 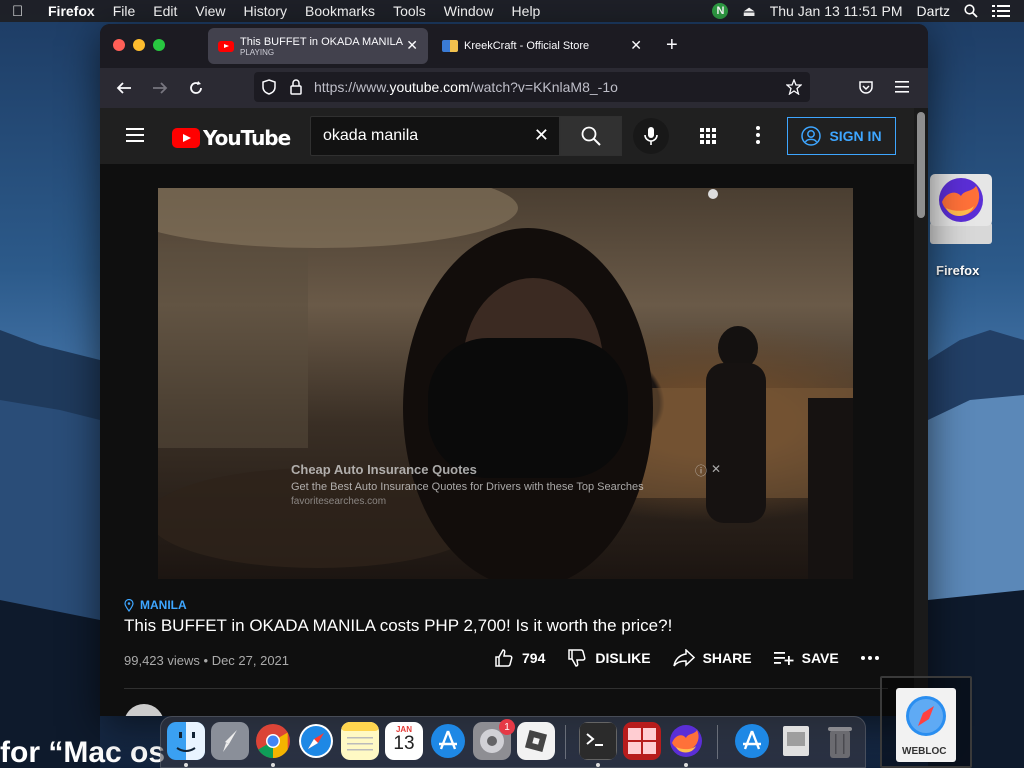 What do you see at coordinates (507, 727) in the screenshot?
I see `notification-badge: 1` at bounding box center [507, 727].